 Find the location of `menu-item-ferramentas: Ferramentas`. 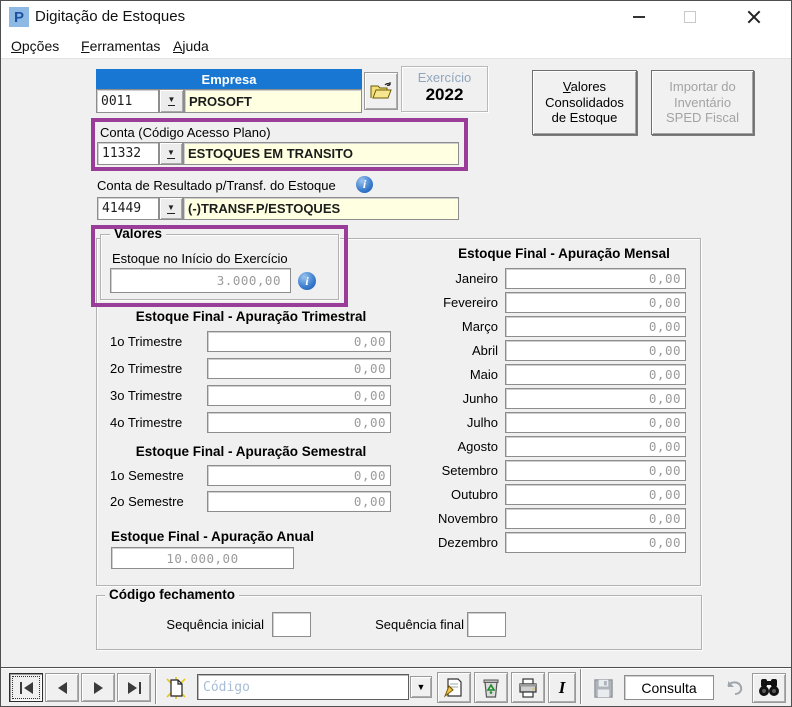

menu-item-ferramentas: Ferramentas is located at coordinates (120, 46).